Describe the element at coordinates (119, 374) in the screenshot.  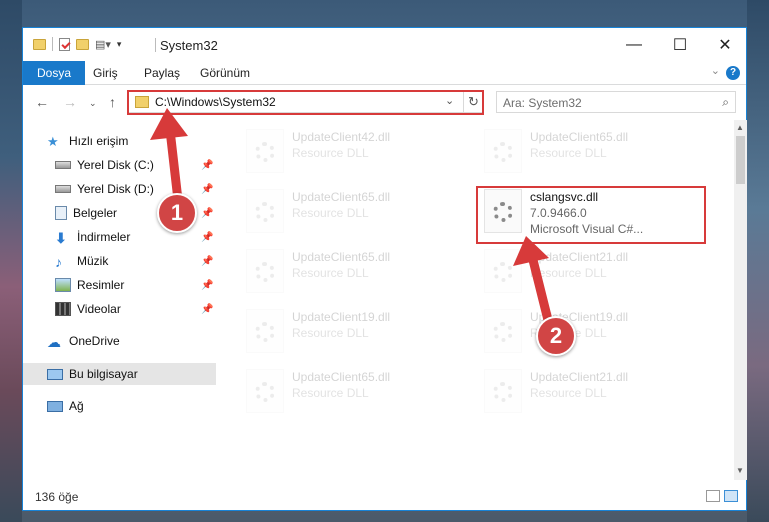
I see `sidebar-item-this-pc: Bu bilgisayar` at that location.